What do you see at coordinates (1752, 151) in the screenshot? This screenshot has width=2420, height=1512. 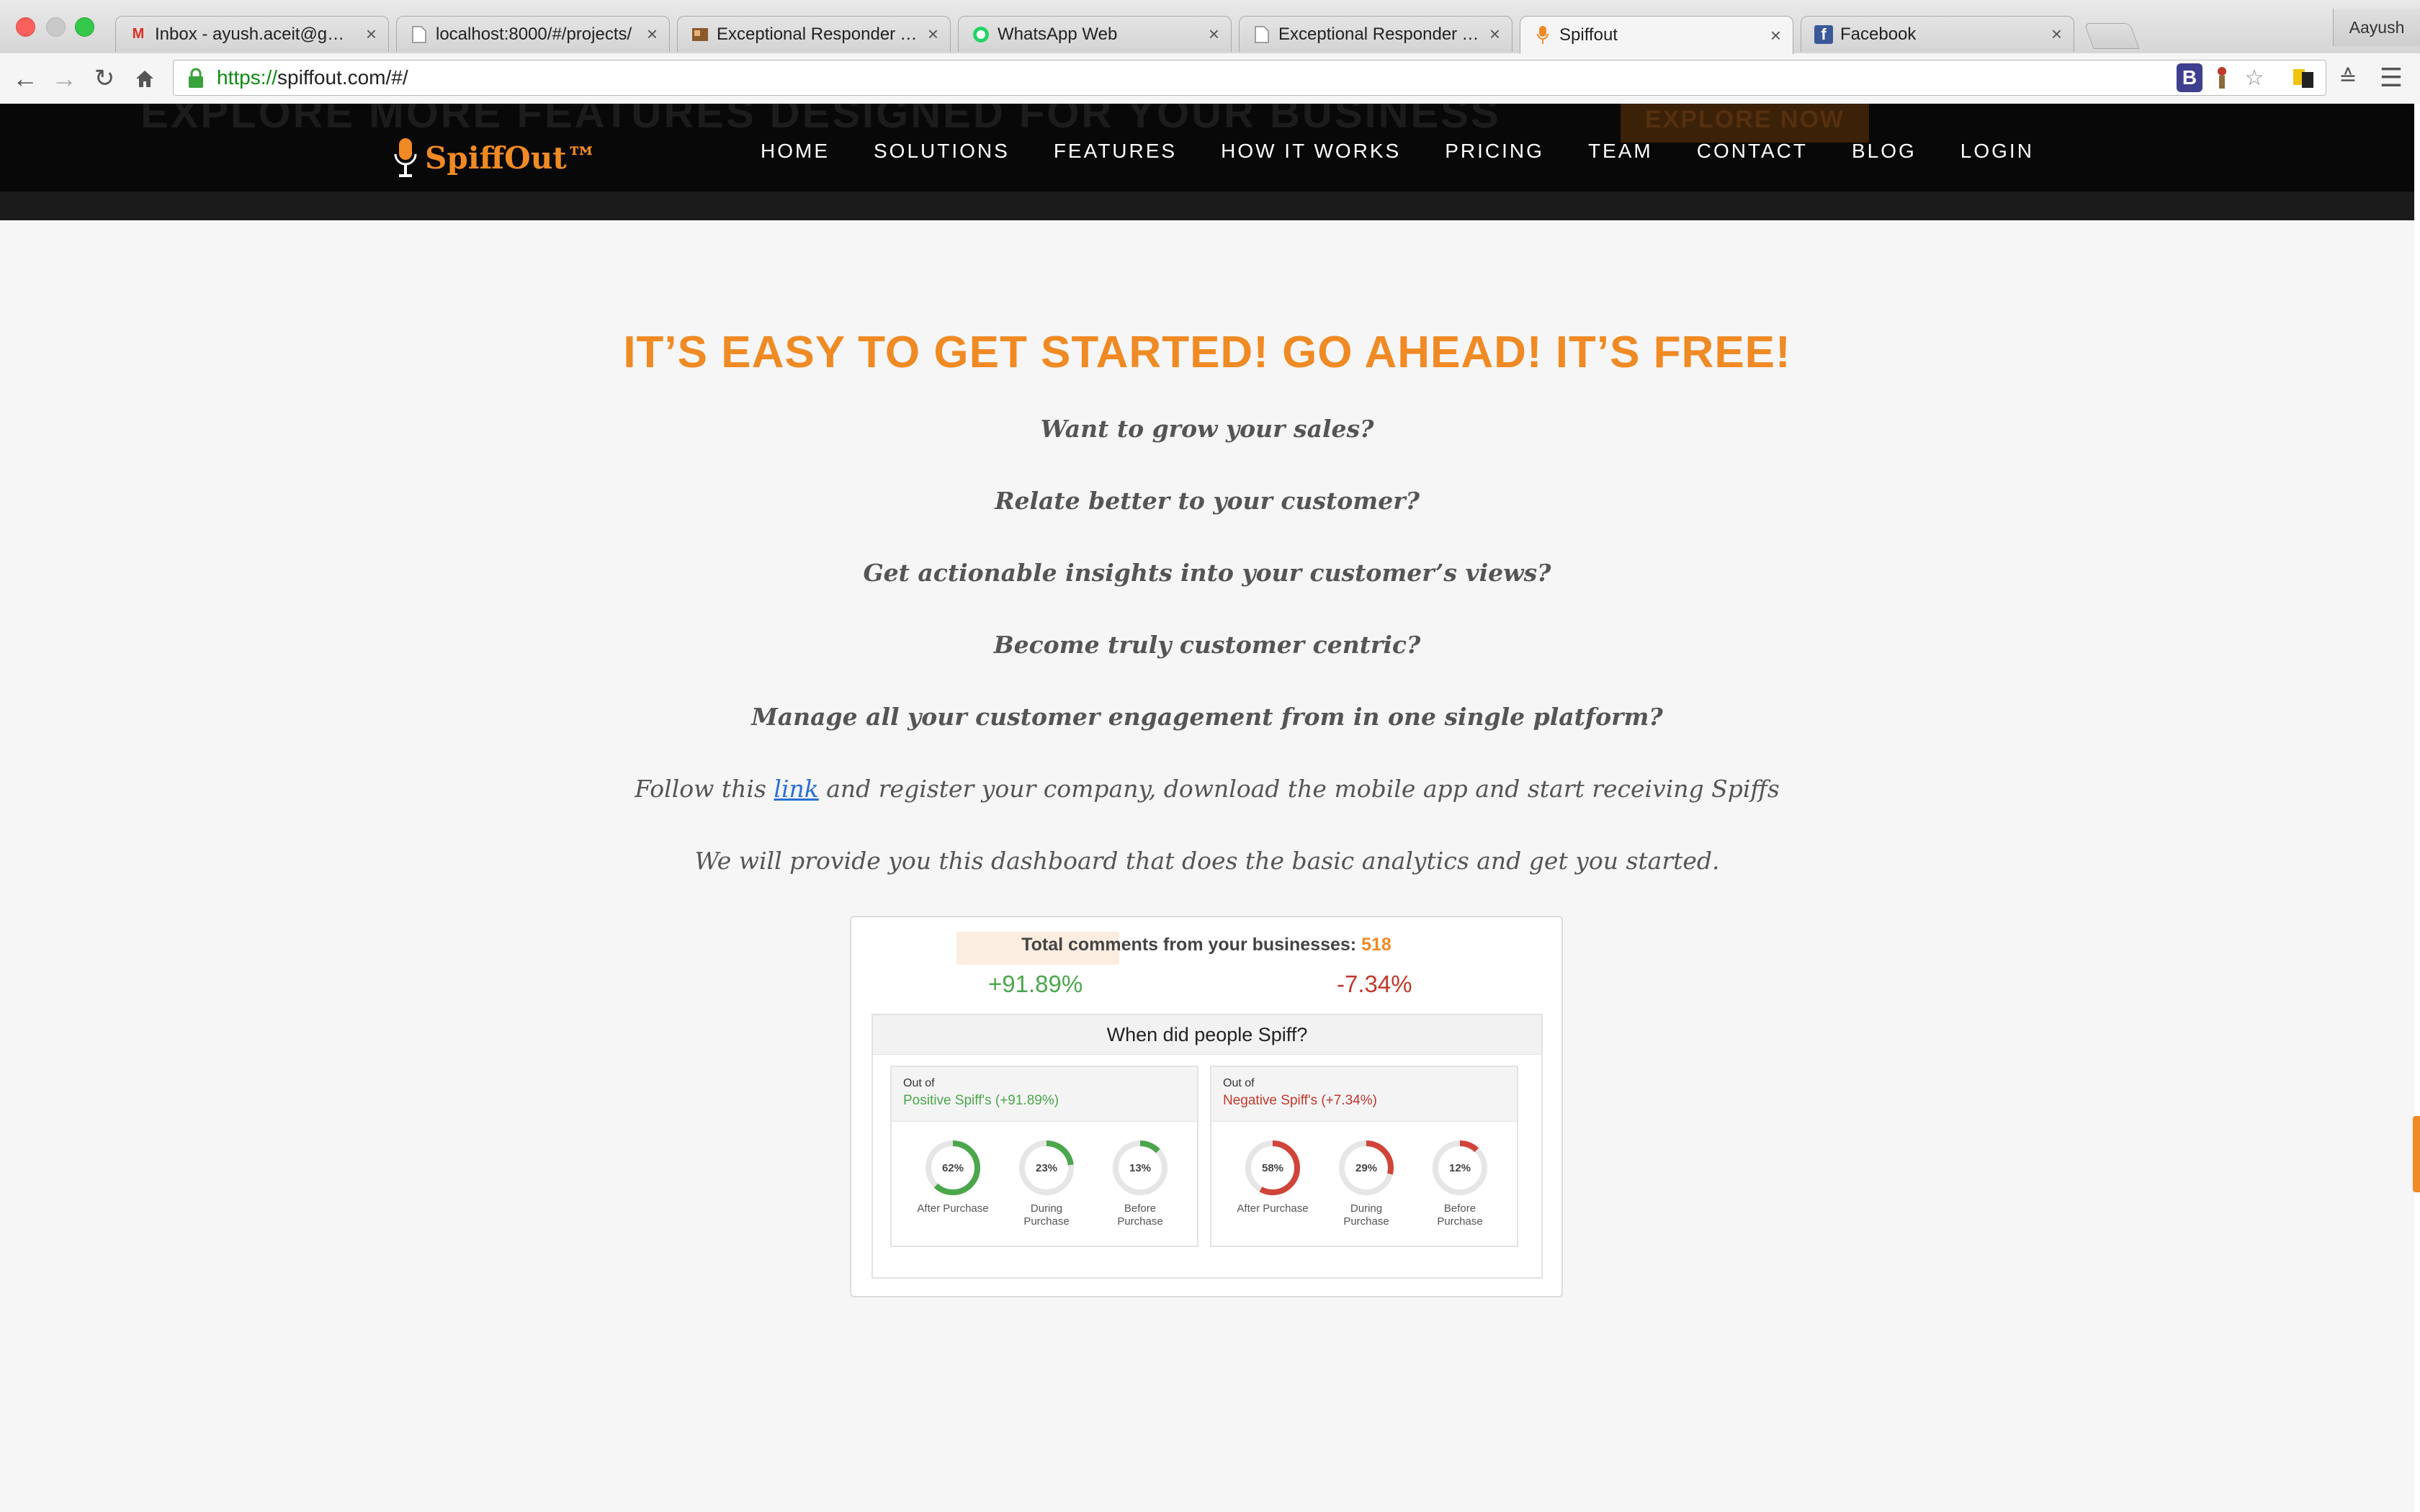 I see `nav-contact: CONTACT` at bounding box center [1752, 151].